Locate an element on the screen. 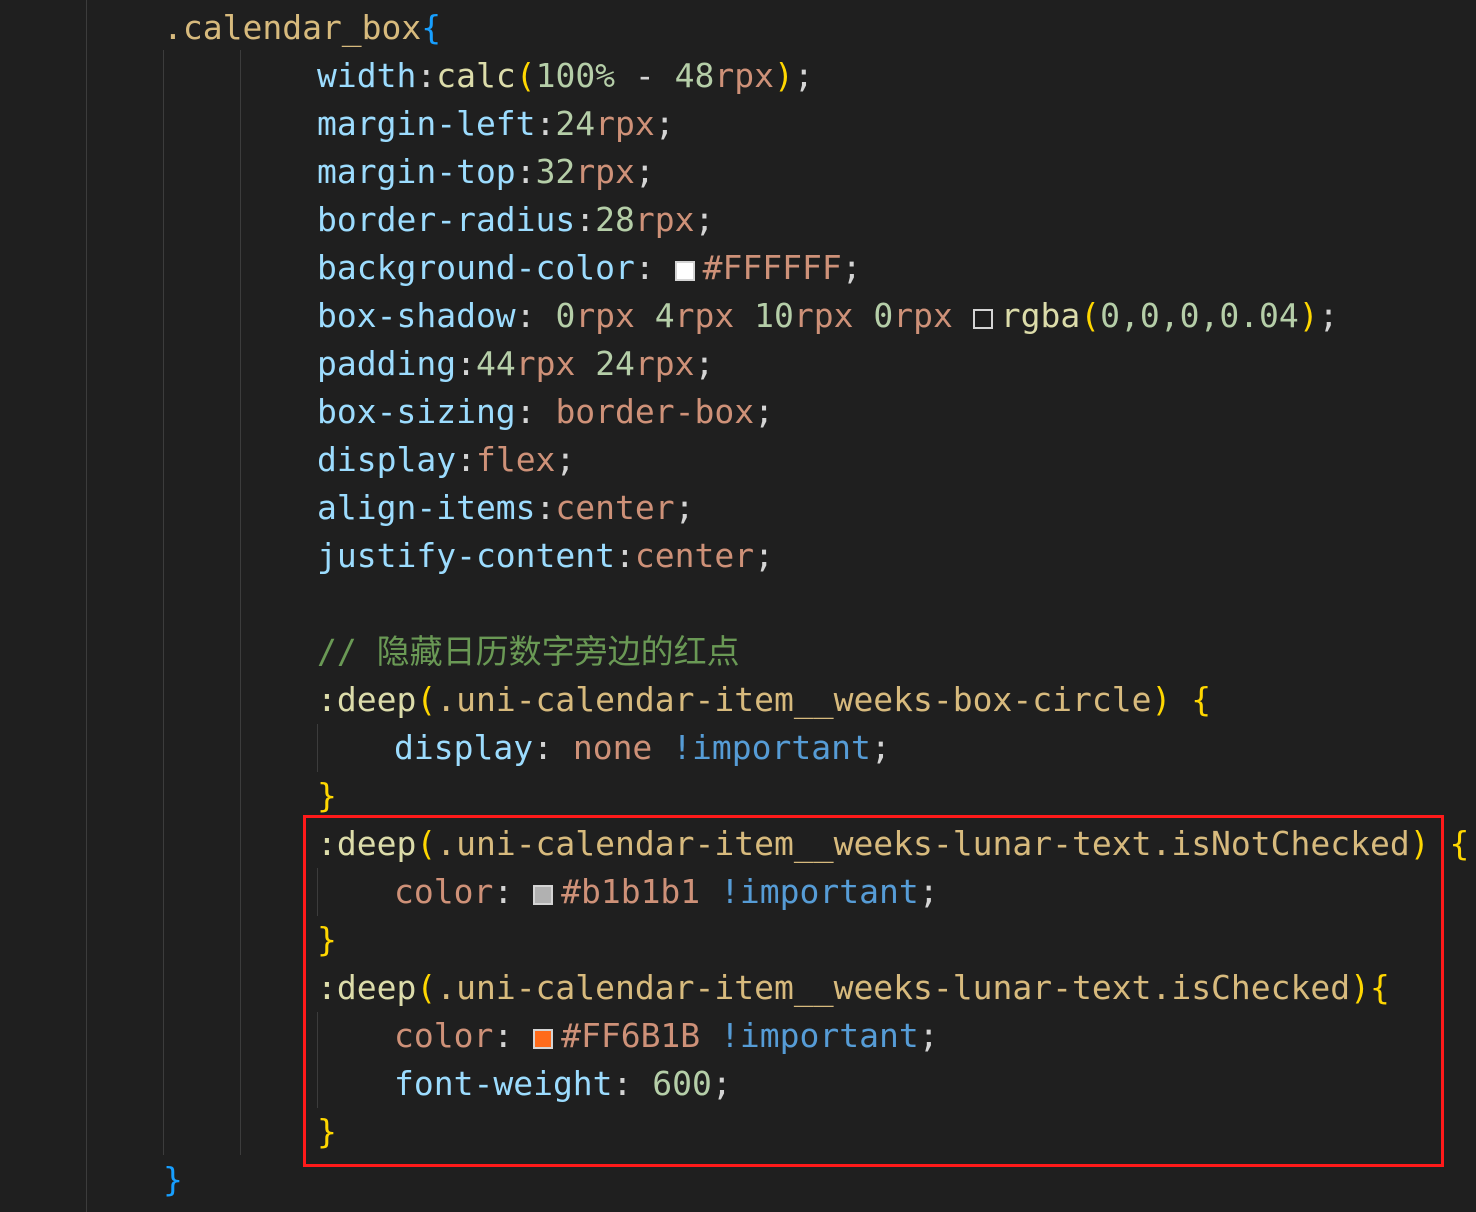 The height and width of the screenshot is (1212, 1476). code-line: margin-left:24rpx; is located at coordinates (496, 124).